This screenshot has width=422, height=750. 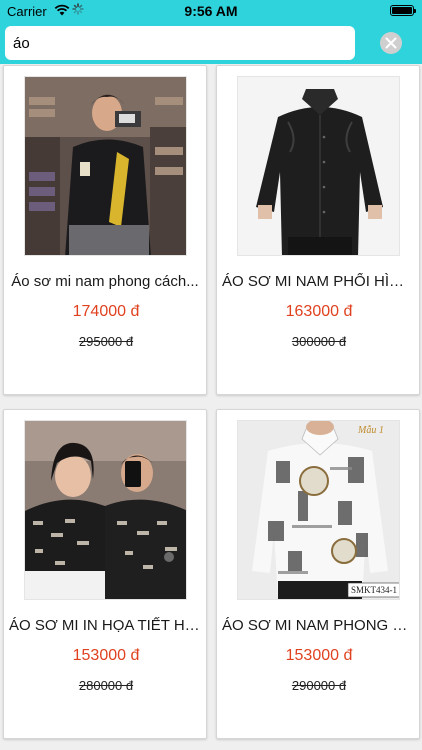 What do you see at coordinates (403, 10) in the screenshot?
I see `battery-icon` at bounding box center [403, 10].